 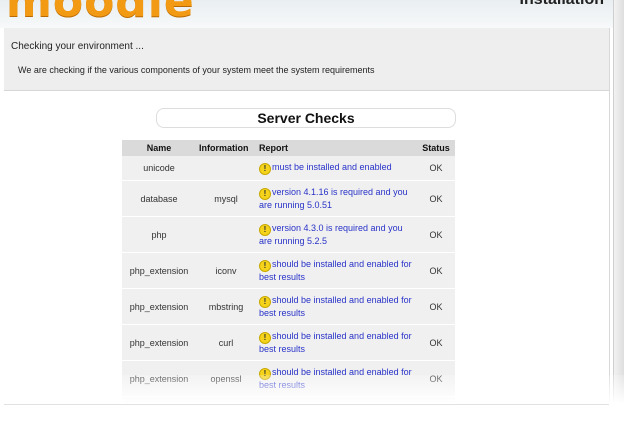 What do you see at coordinates (618, 202) in the screenshot?
I see `window-scrollbar` at bounding box center [618, 202].